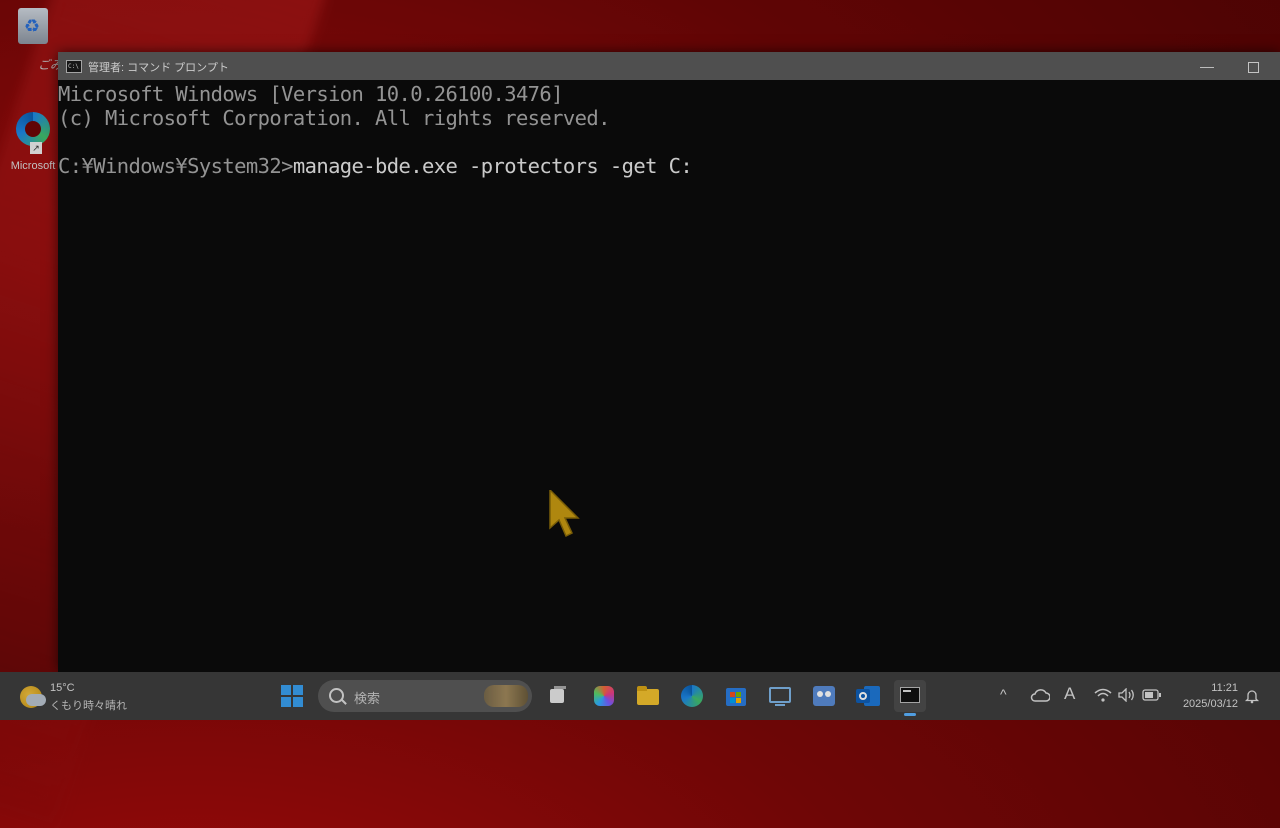  I want to click on edge-shortcut-label: Microsoft, so click(33, 166).